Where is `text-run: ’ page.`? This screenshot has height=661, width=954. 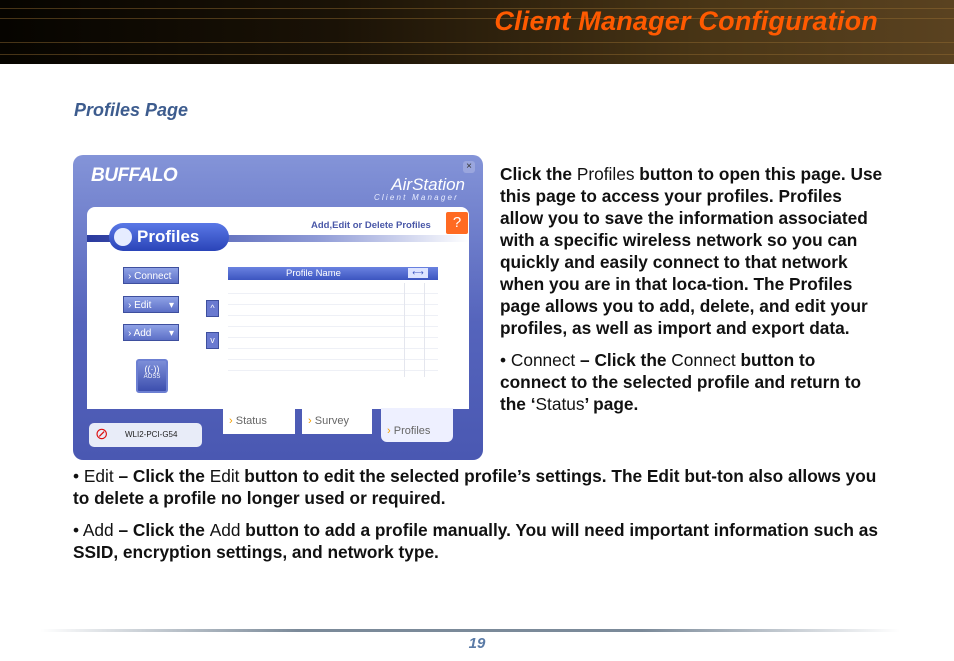 text-run: ’ page. is located at coordinates (611, 404).